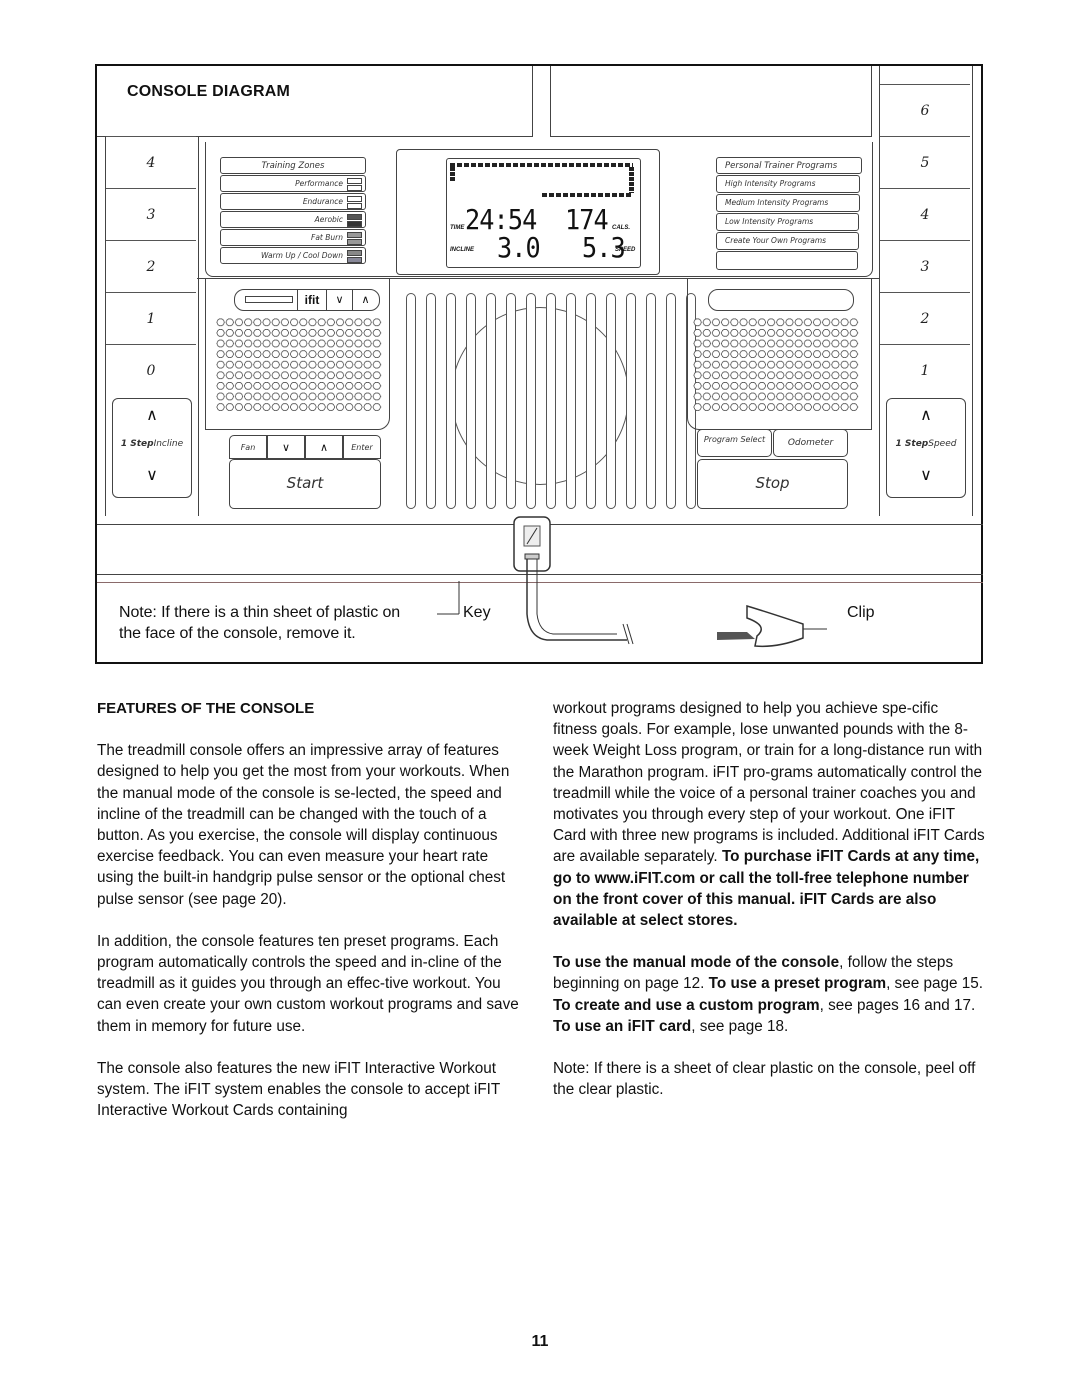 The width and height of the screenshot is (1080, 1397). What do you see at coordinates (540, 396) in the screenshot?
I see `fan-circle` at bounding box center [540, 396].